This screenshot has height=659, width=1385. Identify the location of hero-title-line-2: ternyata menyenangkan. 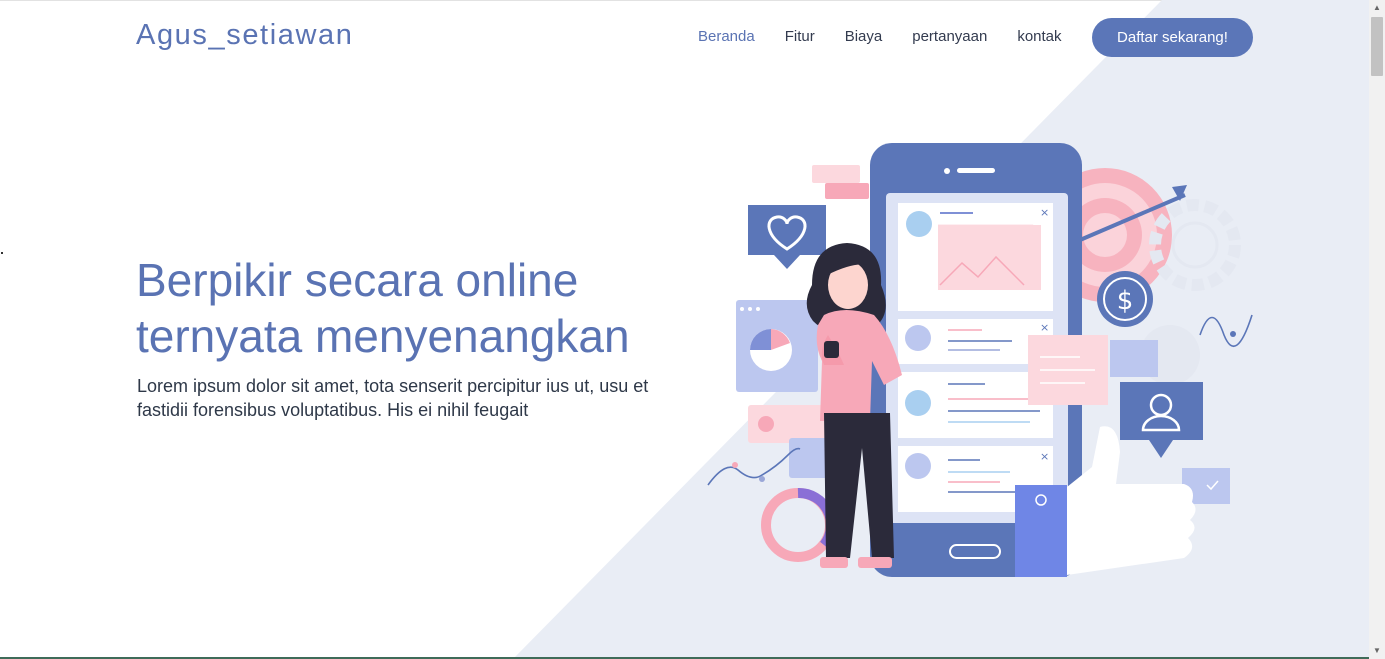
(383, 336).